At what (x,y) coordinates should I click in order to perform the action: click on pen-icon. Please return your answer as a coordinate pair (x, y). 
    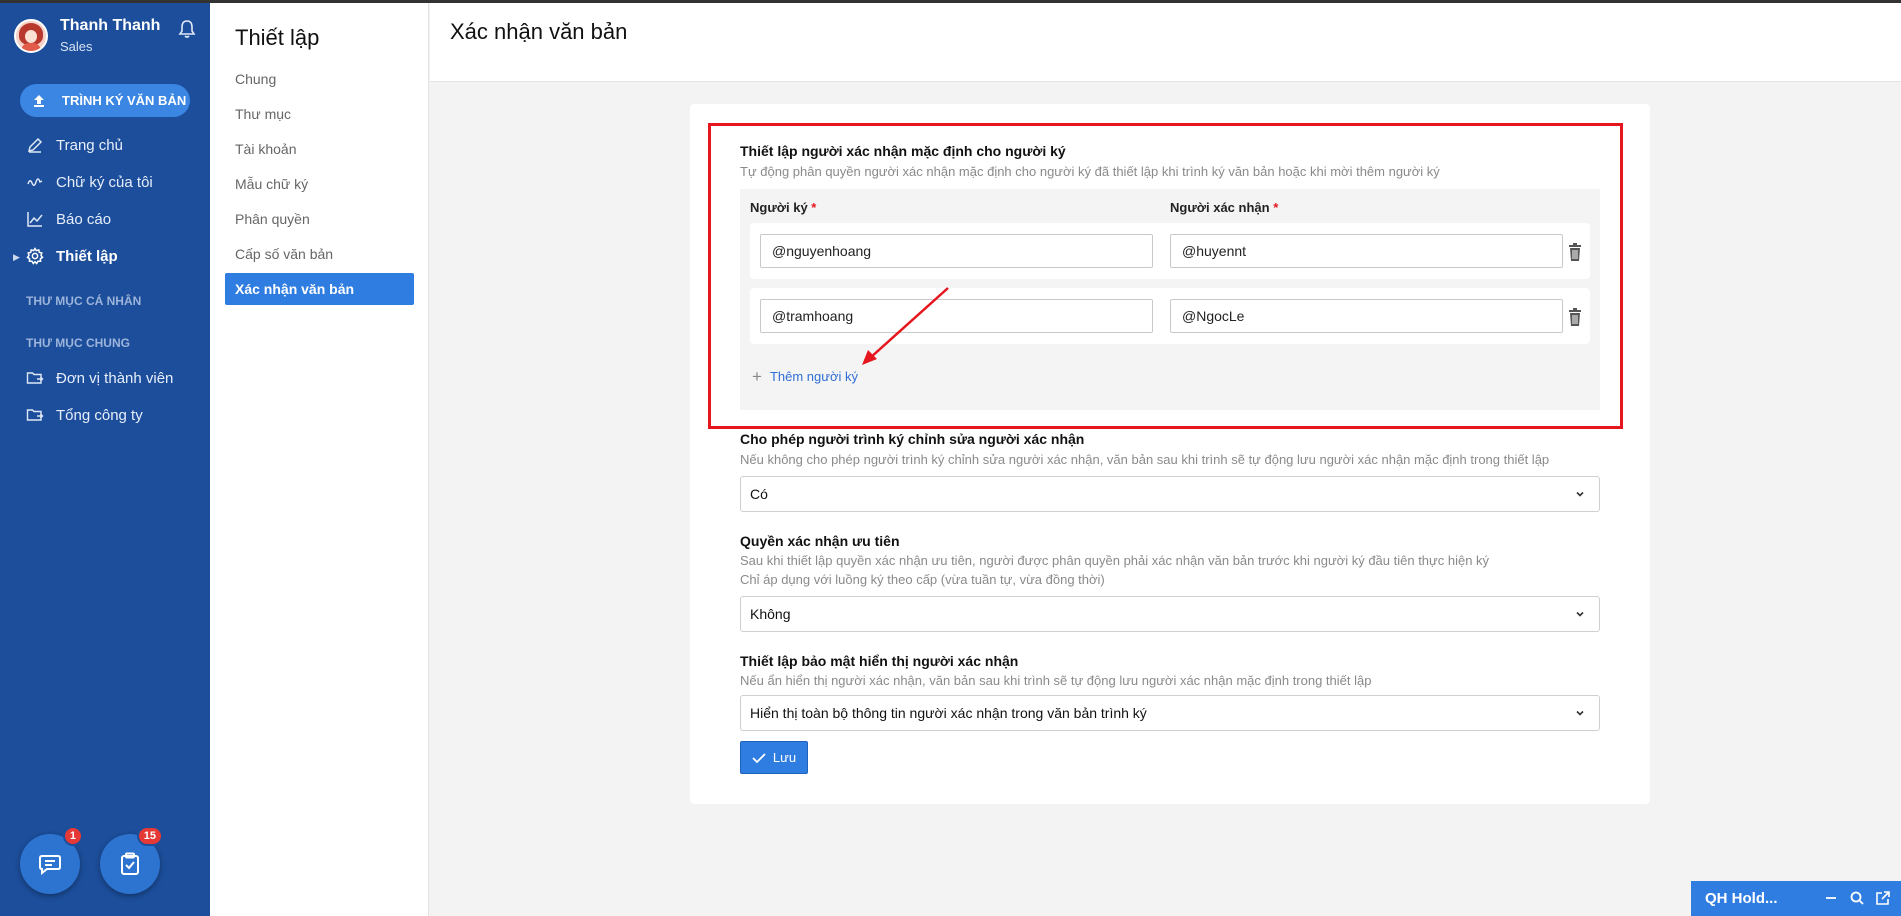
    Looking at the image, I should click on (35, 145).